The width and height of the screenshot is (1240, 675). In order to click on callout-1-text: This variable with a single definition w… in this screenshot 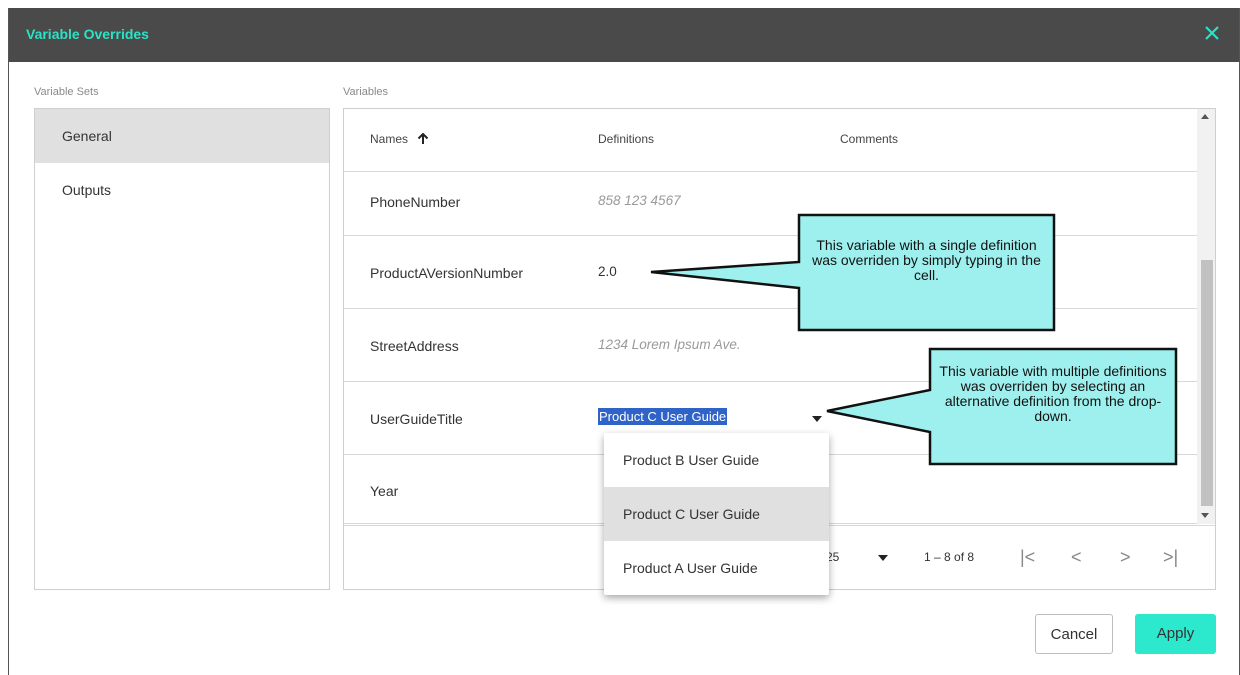, I will do `click(926, 260)`.